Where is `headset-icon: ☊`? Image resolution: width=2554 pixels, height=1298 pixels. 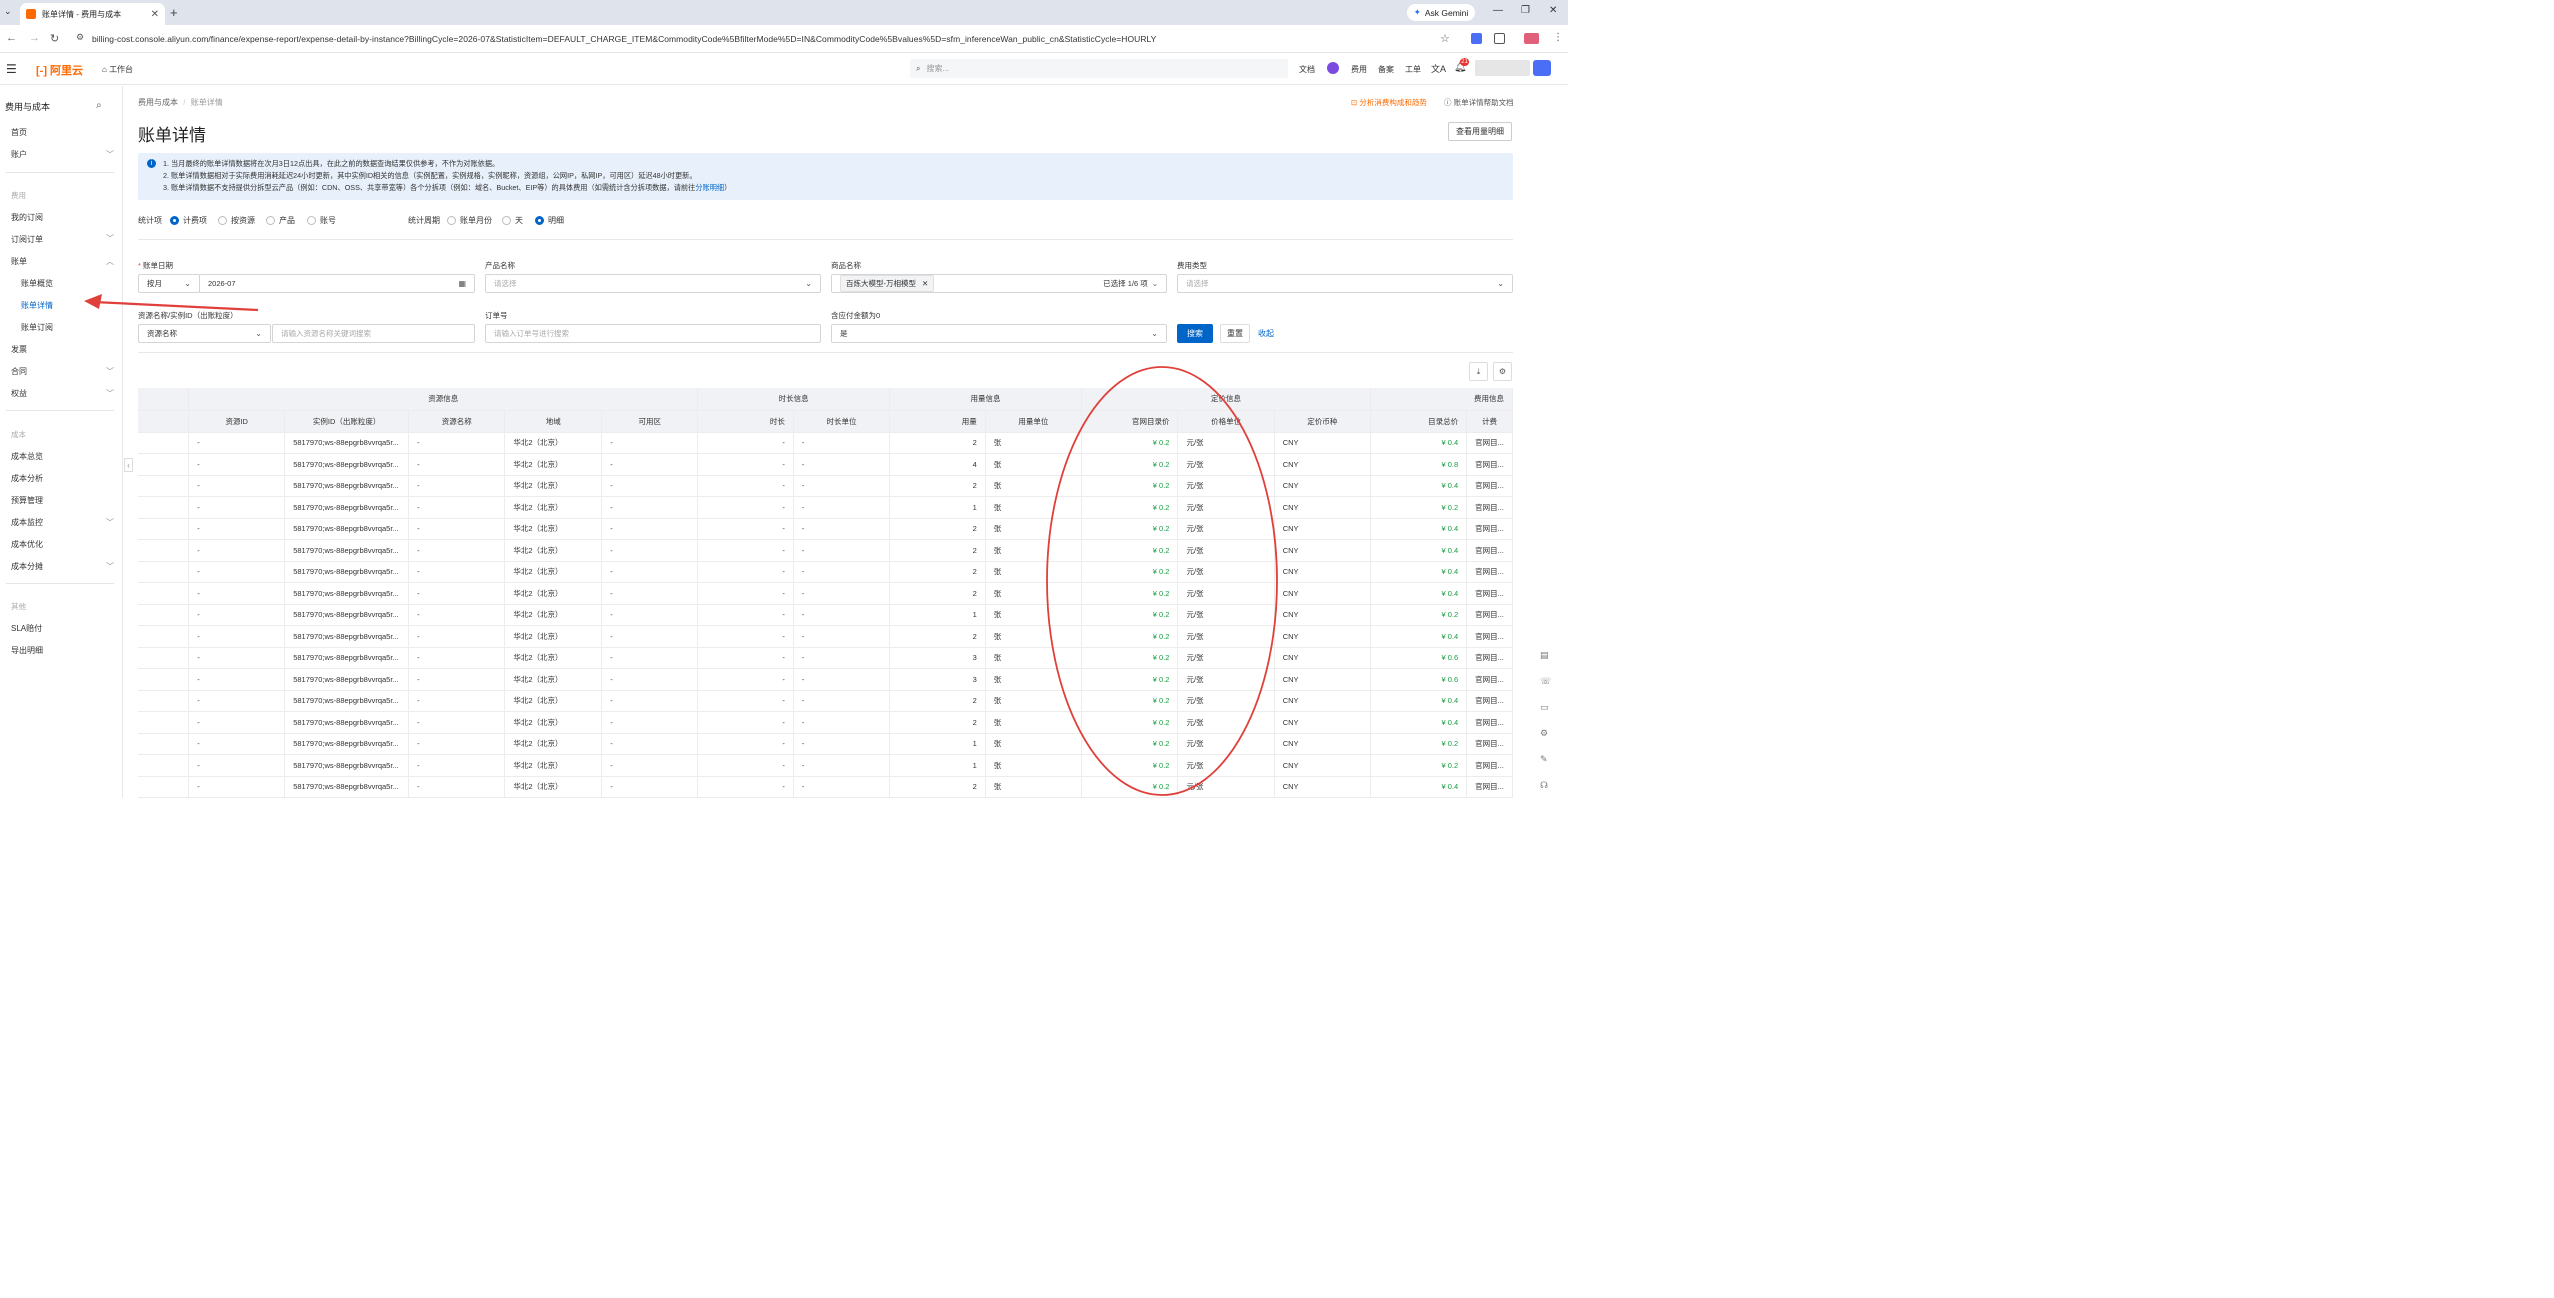 headset-icon: ☊ is located at coordinates (1545, 785).